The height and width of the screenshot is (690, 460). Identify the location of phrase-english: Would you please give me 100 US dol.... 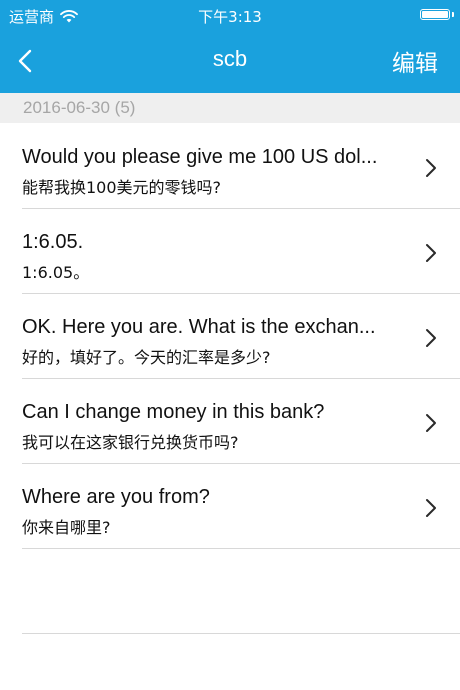
(200, 157).